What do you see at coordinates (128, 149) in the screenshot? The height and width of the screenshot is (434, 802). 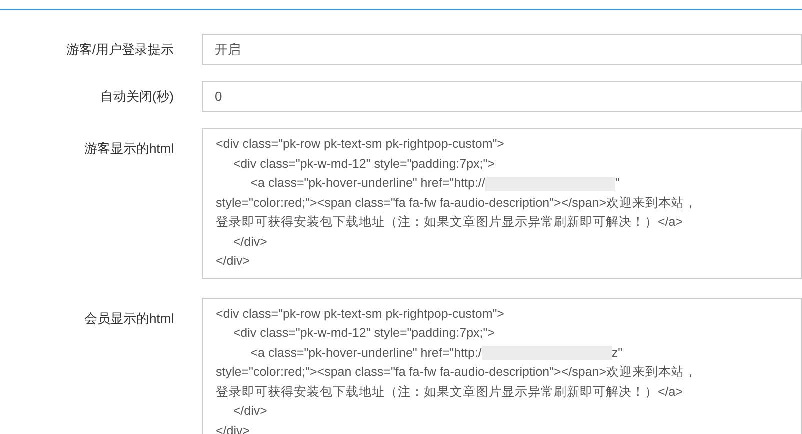 I see `field-label: 游客显示的html` at bounding box center [128, 149].